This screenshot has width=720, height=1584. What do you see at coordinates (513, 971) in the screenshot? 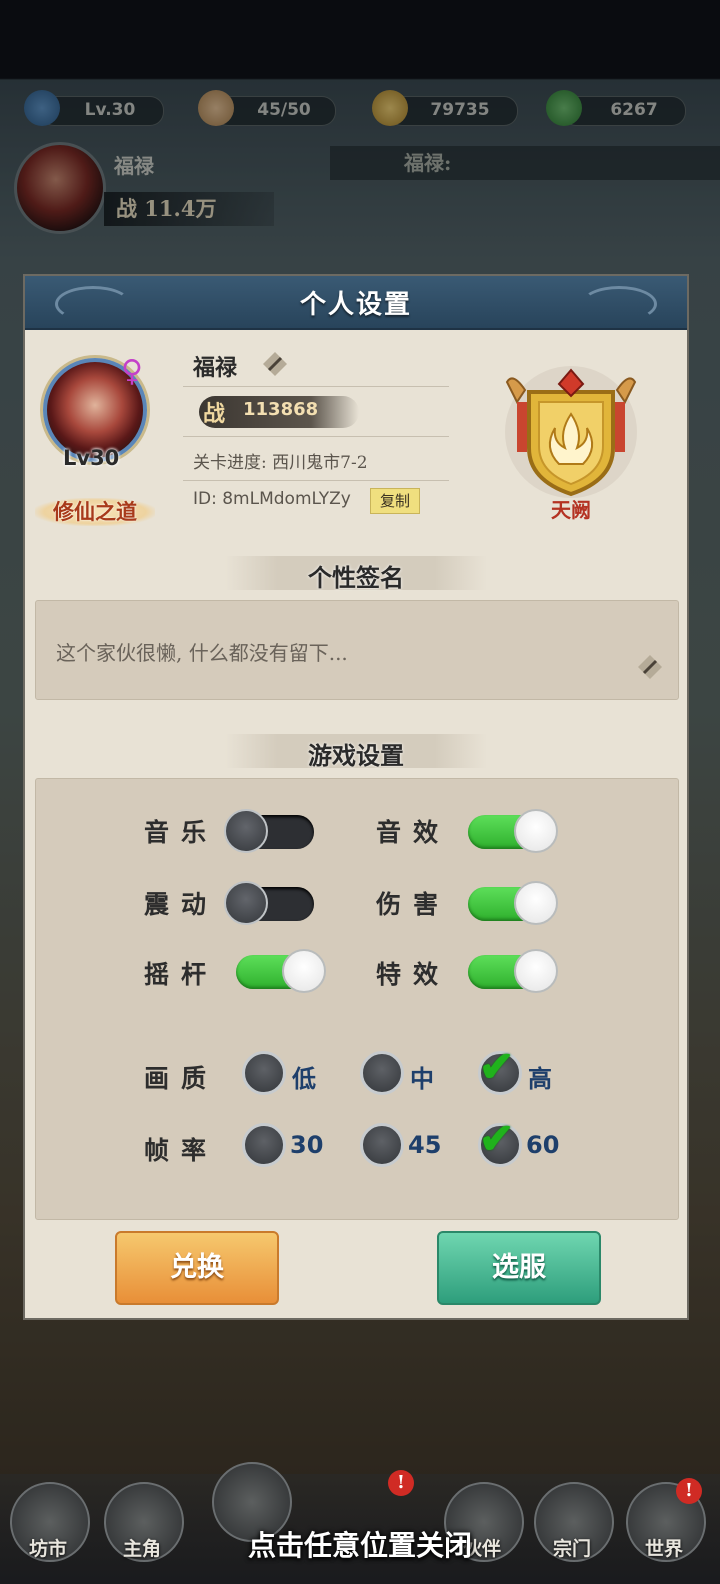
I see `effects-toggle` at bounding box center [513, 971].